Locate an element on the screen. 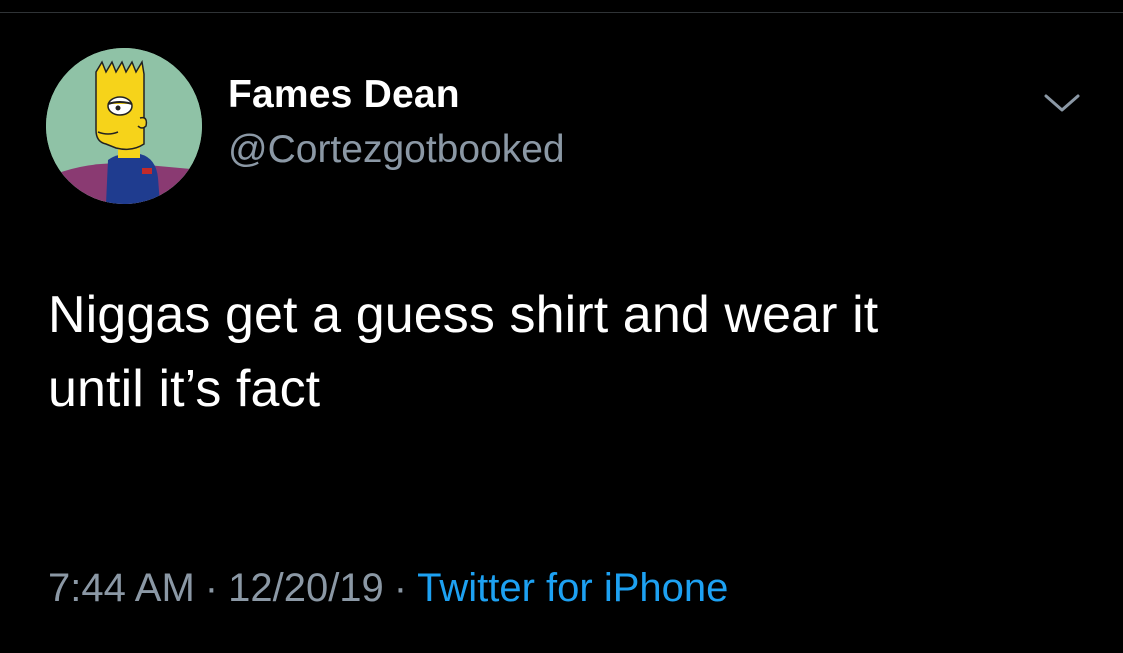  top-divider is located at coordinates (561, 12).